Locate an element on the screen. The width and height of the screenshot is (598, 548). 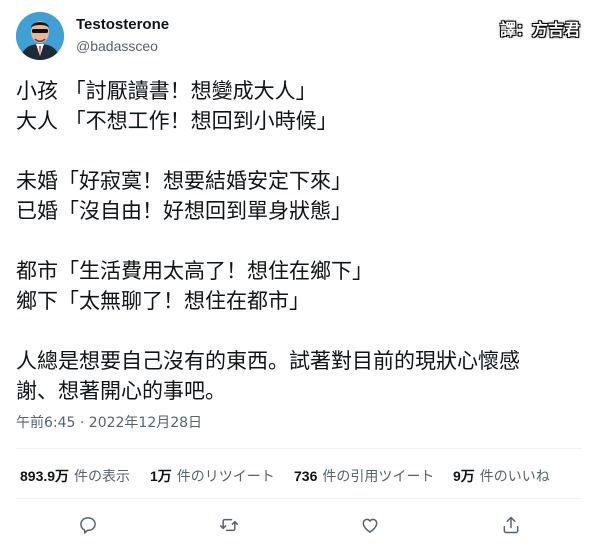
tweet-line: 已婚「沒自由！好想回到單身狀態」 is located at coordinates (184, 211).